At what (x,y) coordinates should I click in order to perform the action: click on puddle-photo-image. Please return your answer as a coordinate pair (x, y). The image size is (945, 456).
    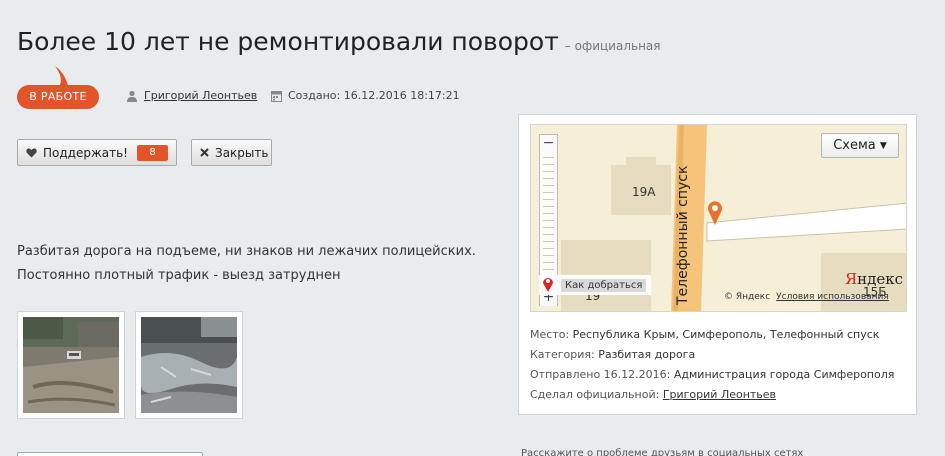
    Looking at the image, I should click on (189, 365).